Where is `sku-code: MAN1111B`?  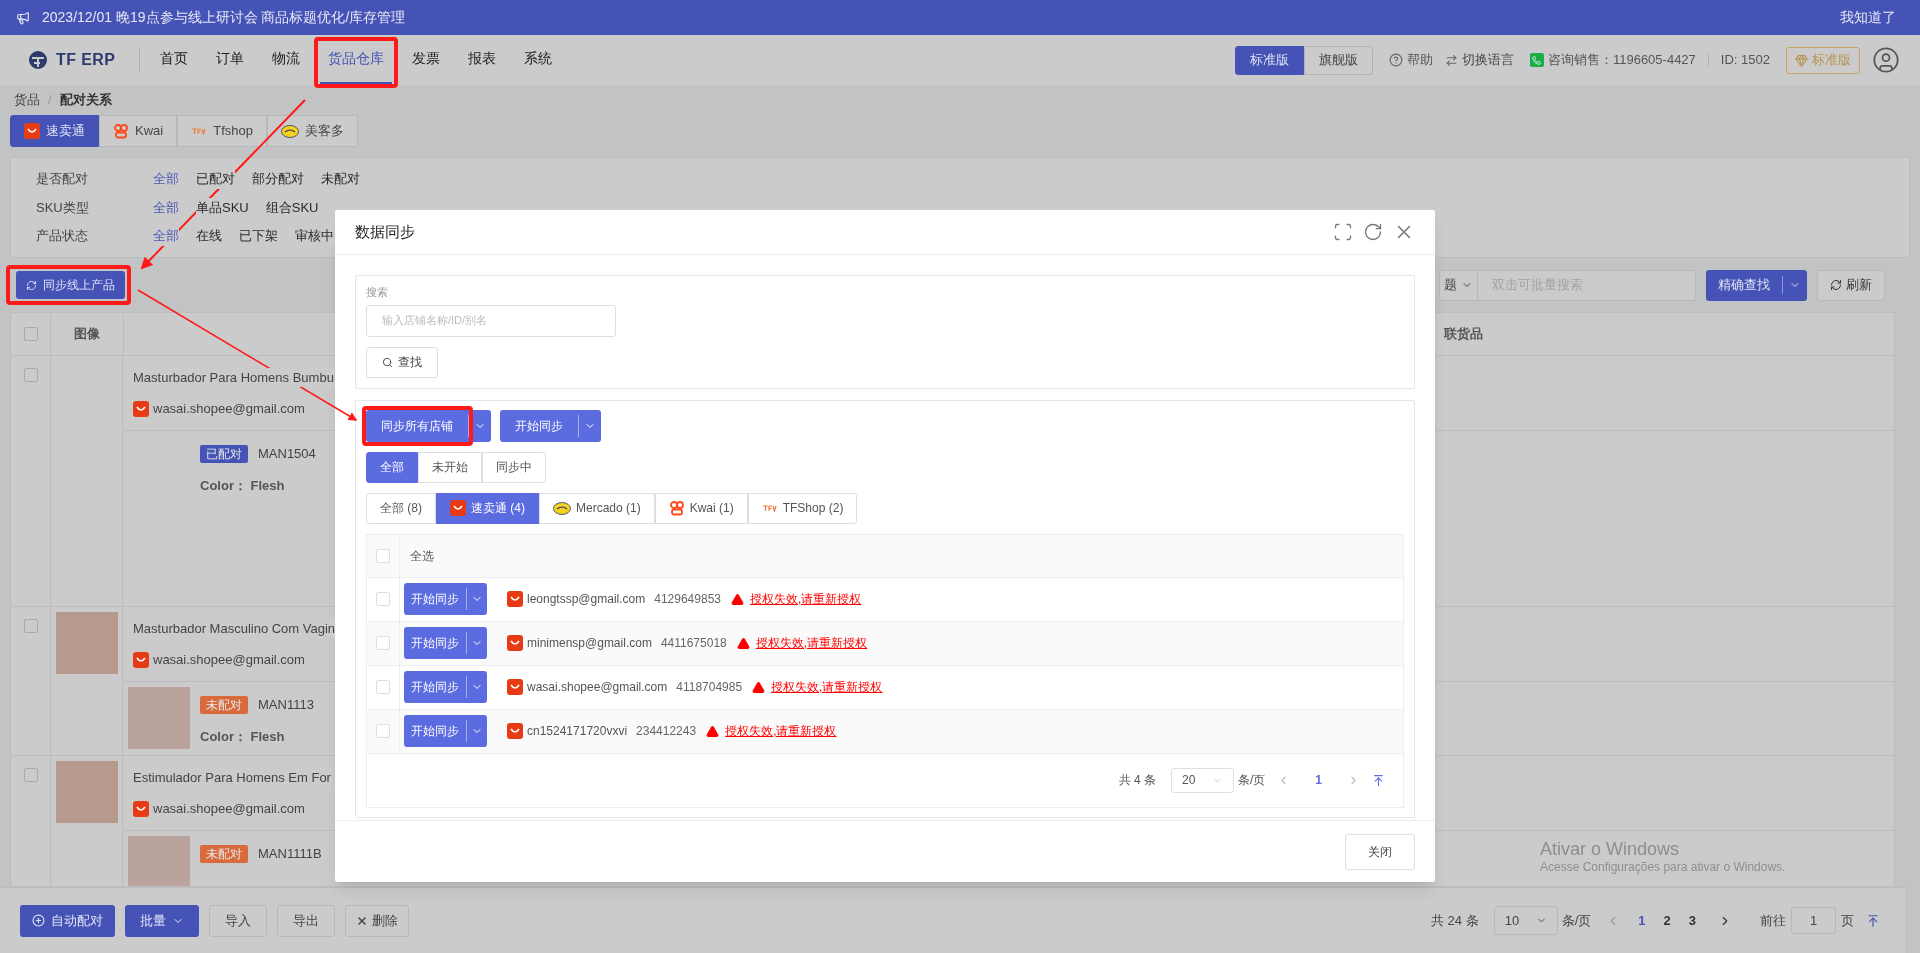
sku-code: MAN1111B is located at coordinates (290, 854).